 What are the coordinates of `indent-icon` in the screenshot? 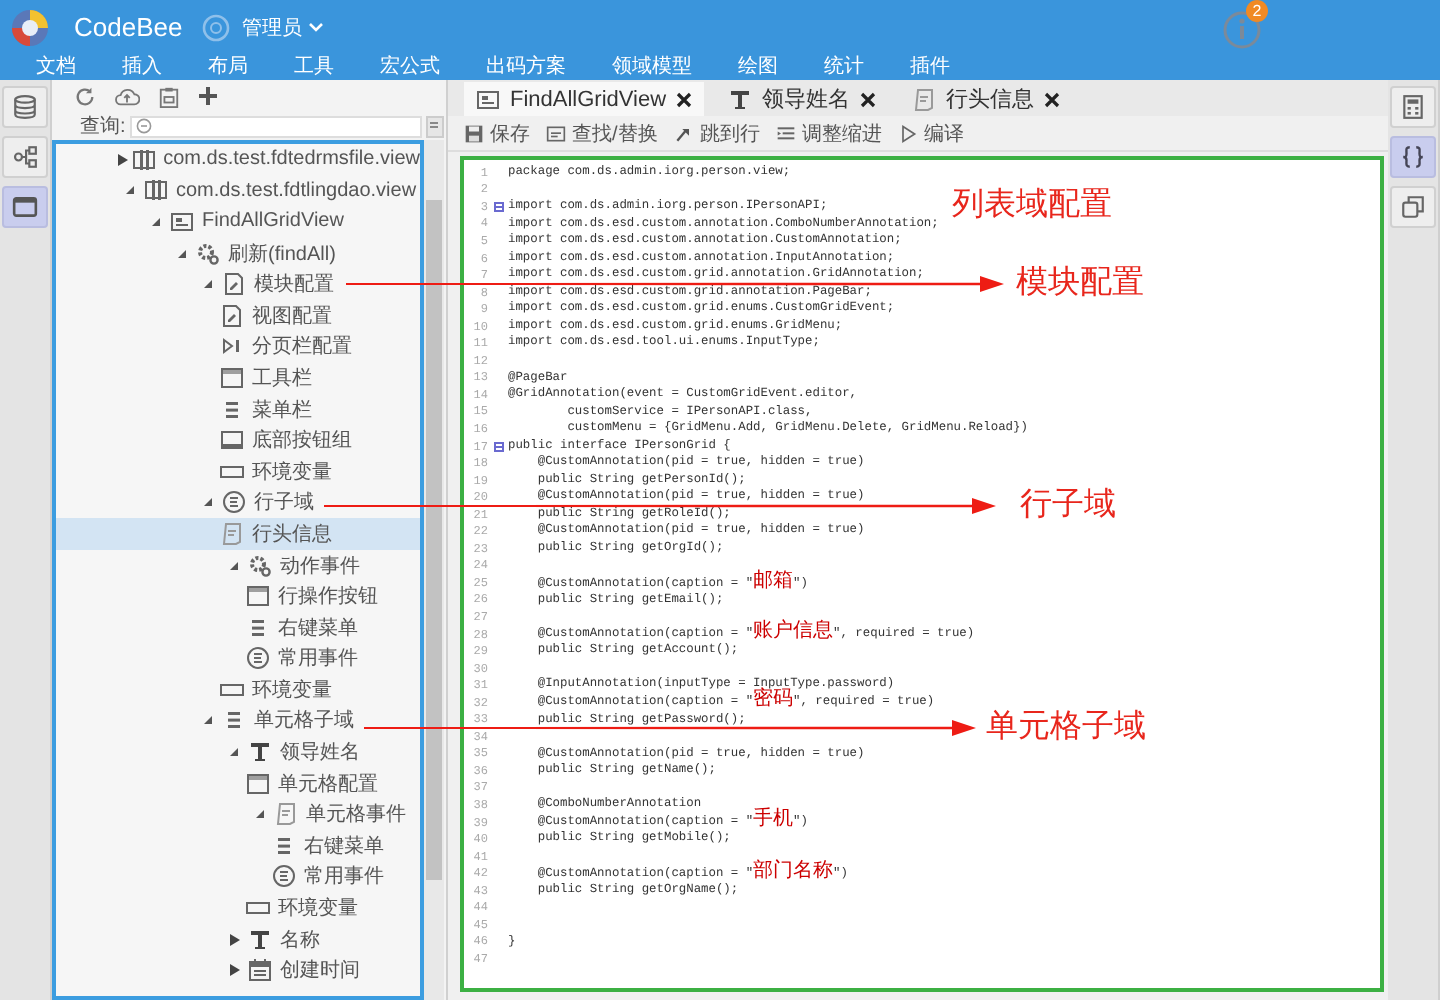 It's located at (785, 133).